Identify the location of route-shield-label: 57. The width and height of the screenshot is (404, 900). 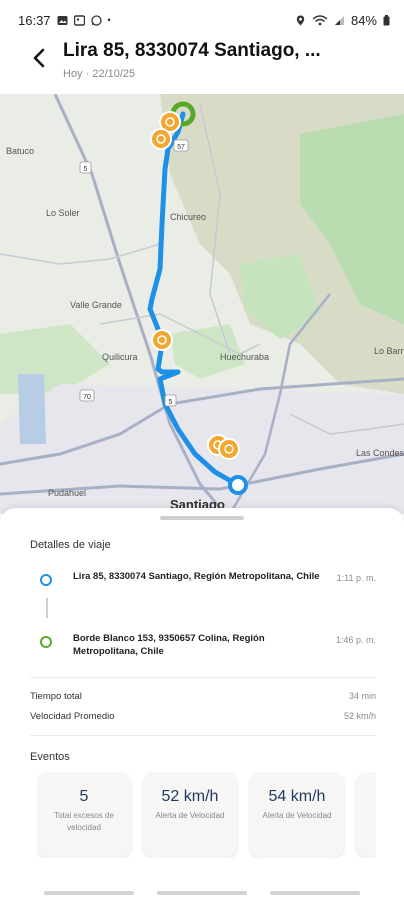
(181, 147).